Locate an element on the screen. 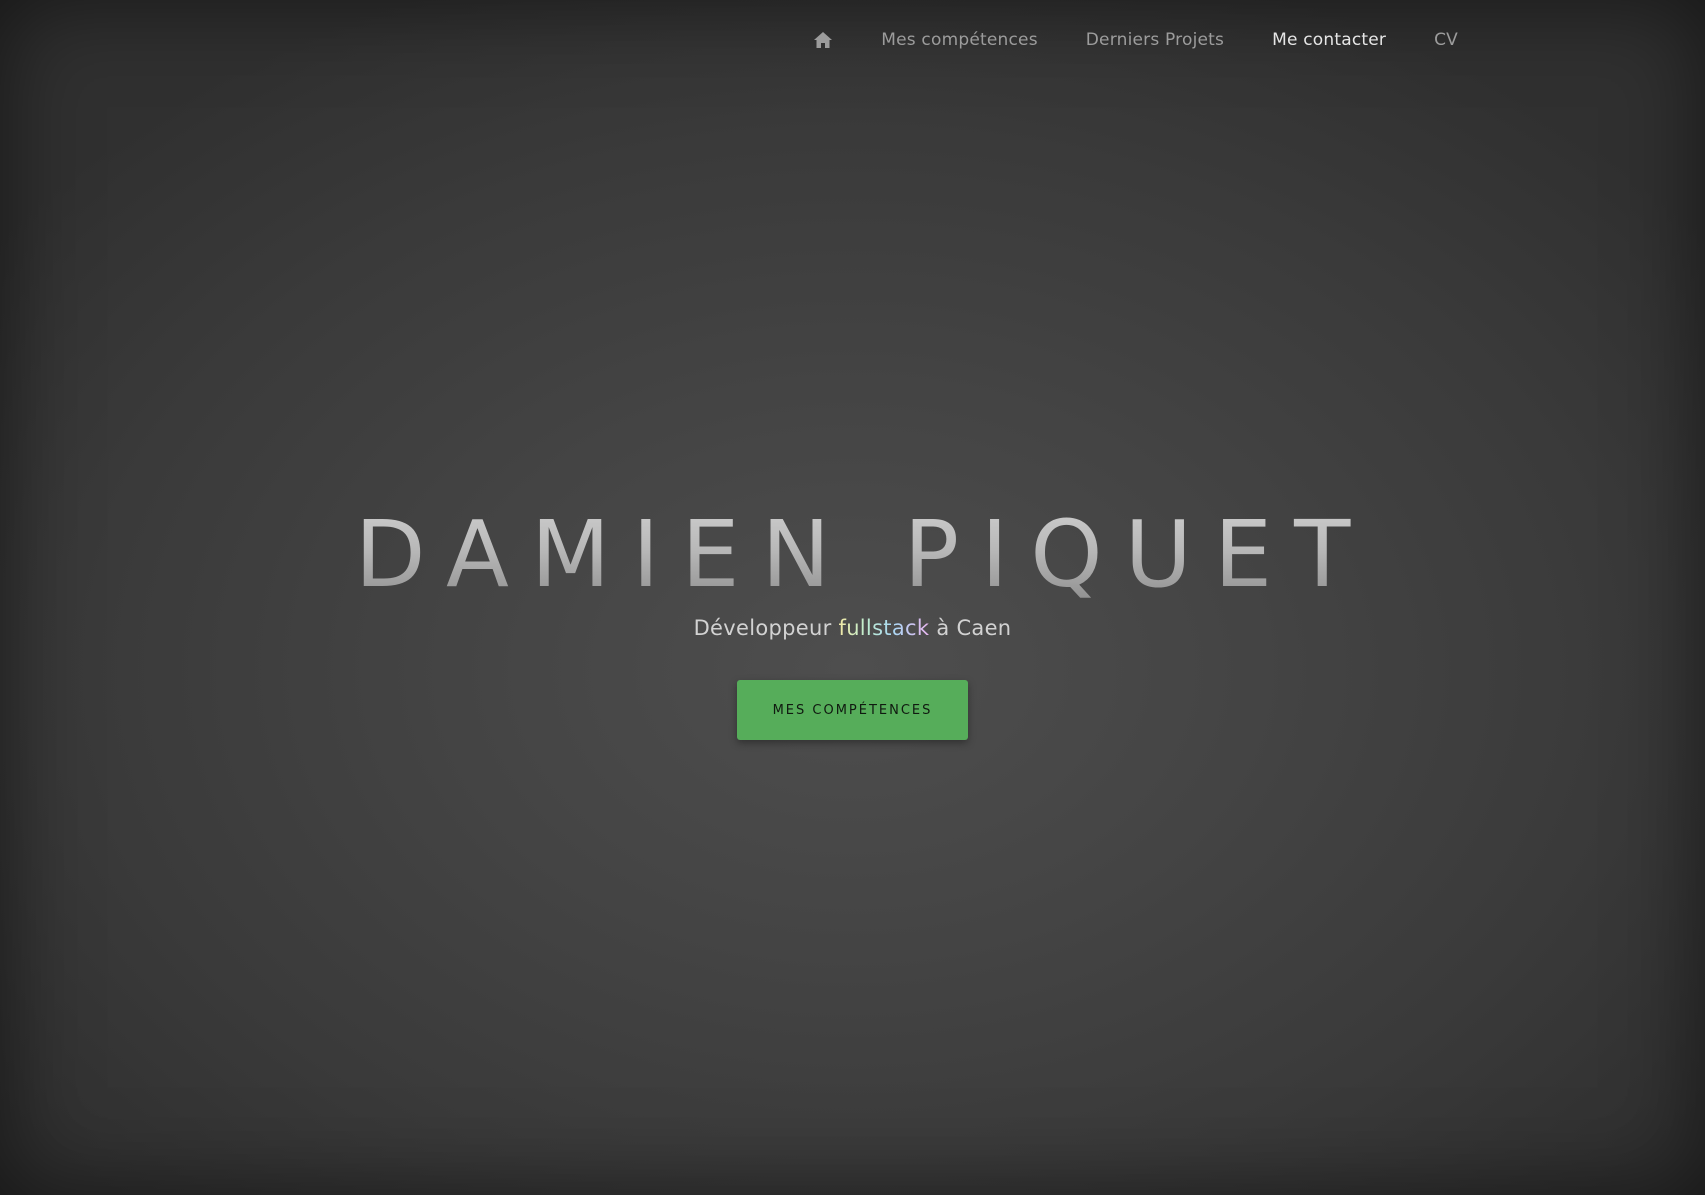  hero-title: DAMIEN PIQUET is located at coordinates (852, 555).